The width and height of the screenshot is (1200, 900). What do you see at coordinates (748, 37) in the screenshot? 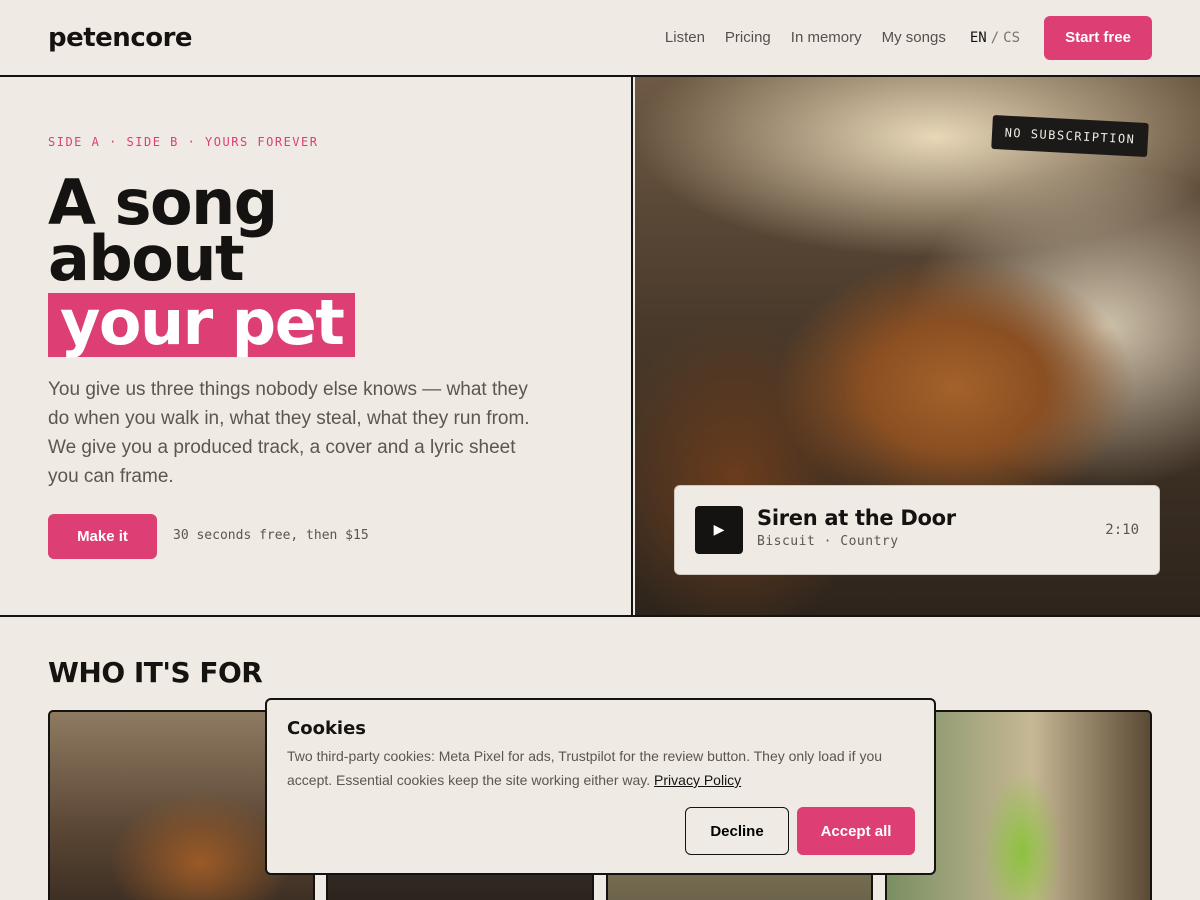
I see `nav-pricing-link: Pricing` at bounding box center [748, 37].